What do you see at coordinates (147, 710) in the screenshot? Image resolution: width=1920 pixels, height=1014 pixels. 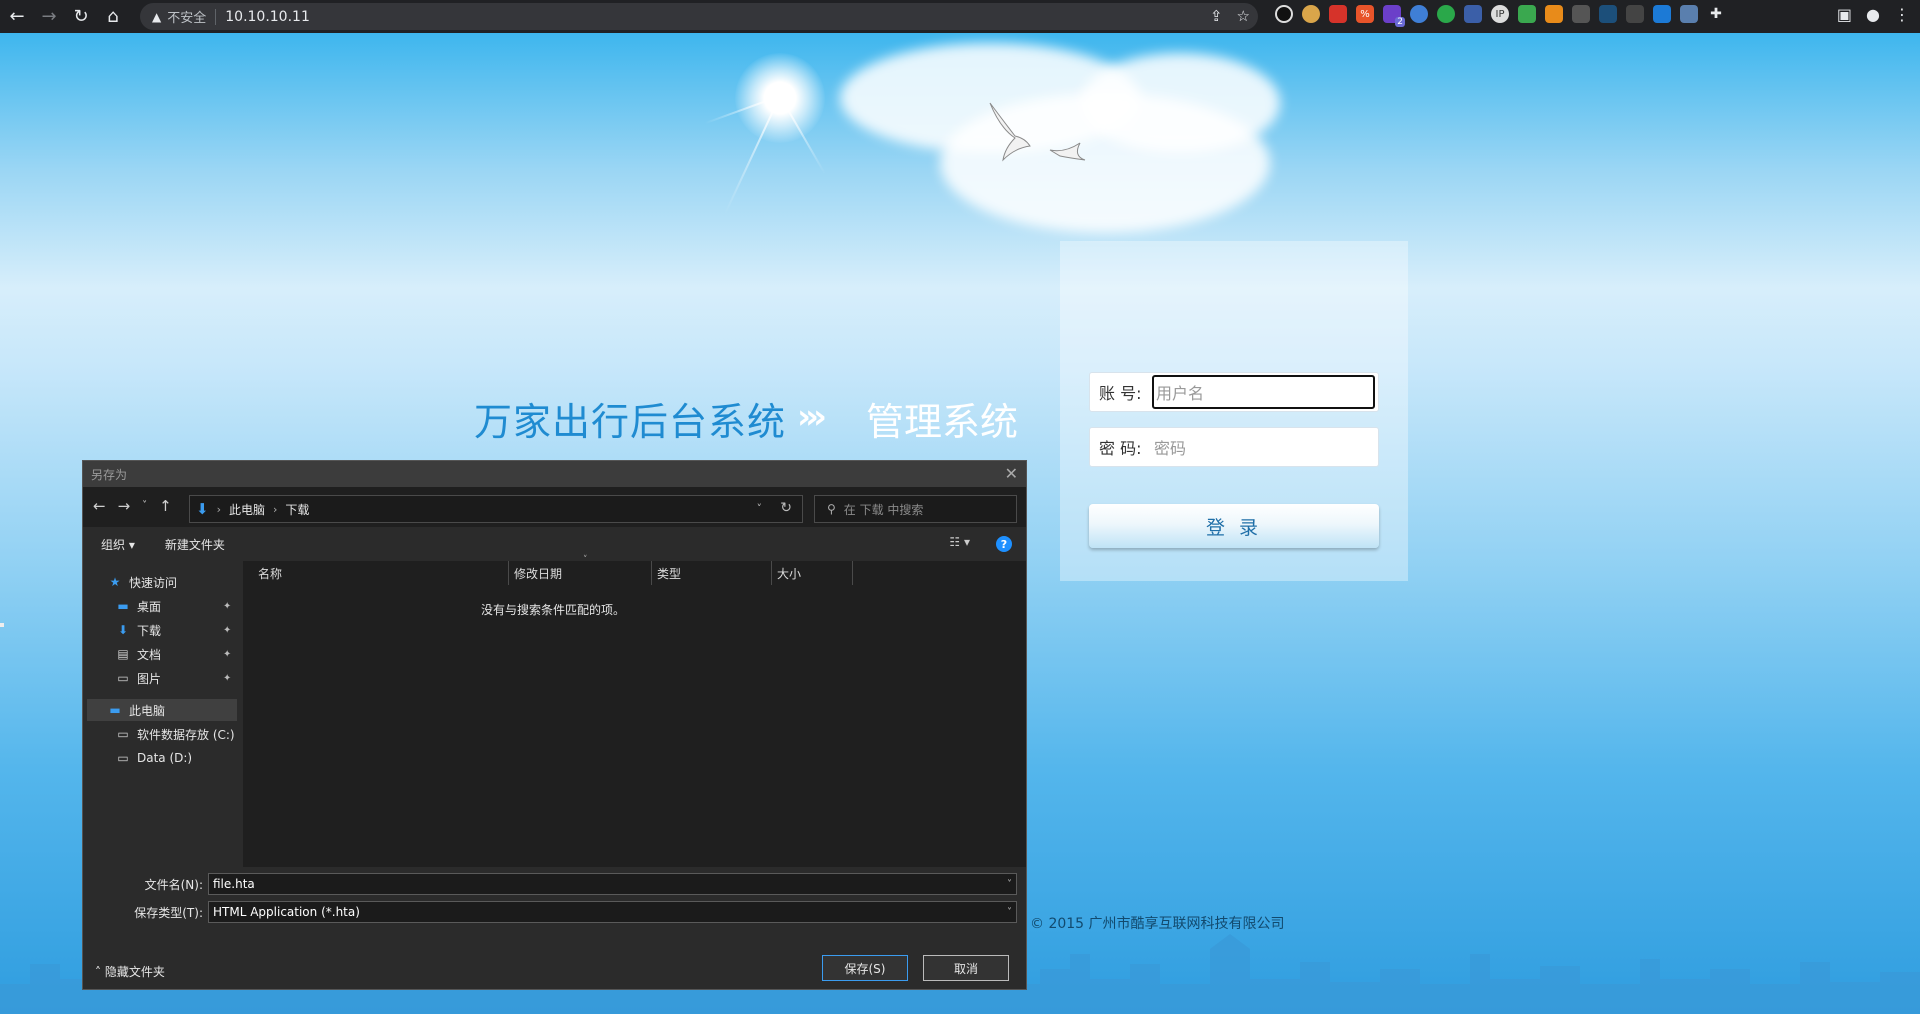 I see `nav-this-pc-label: 此电脑` at bounding box center [147, 710].